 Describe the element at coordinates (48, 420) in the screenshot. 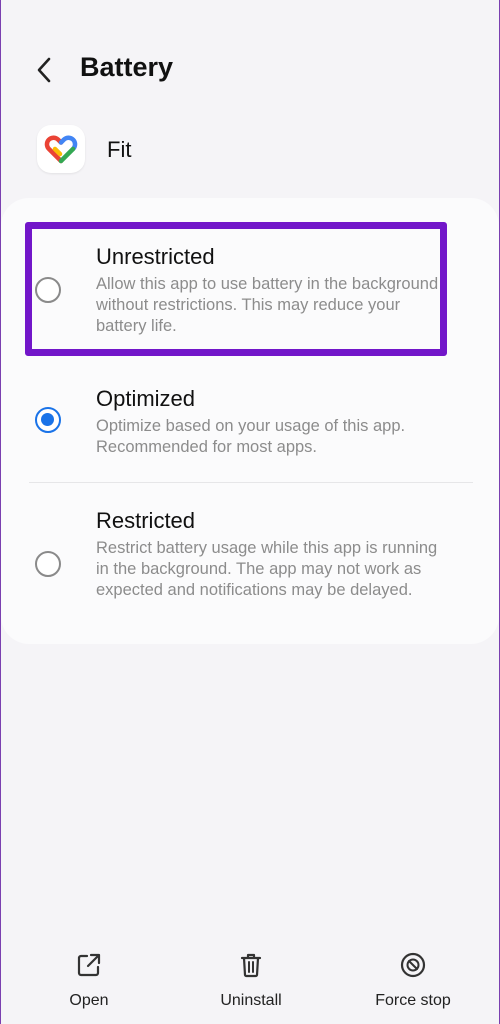

I see `radio-optimized` at that location.